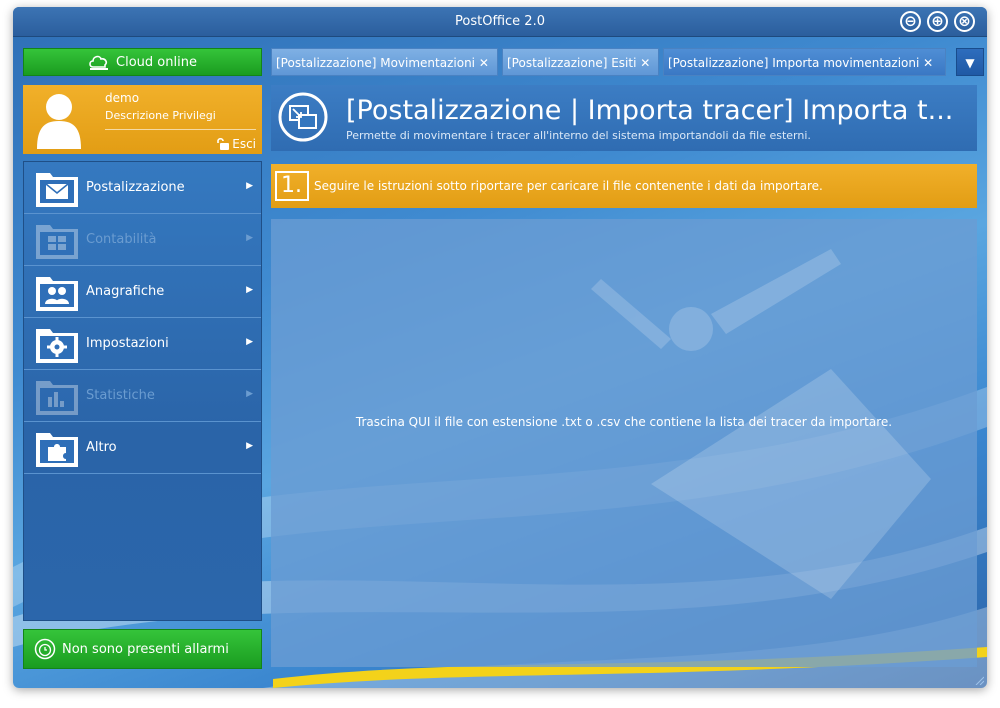 This screenshot has width=1000, height=708. I want to click on bar-chart-icon, so click(57, 398).